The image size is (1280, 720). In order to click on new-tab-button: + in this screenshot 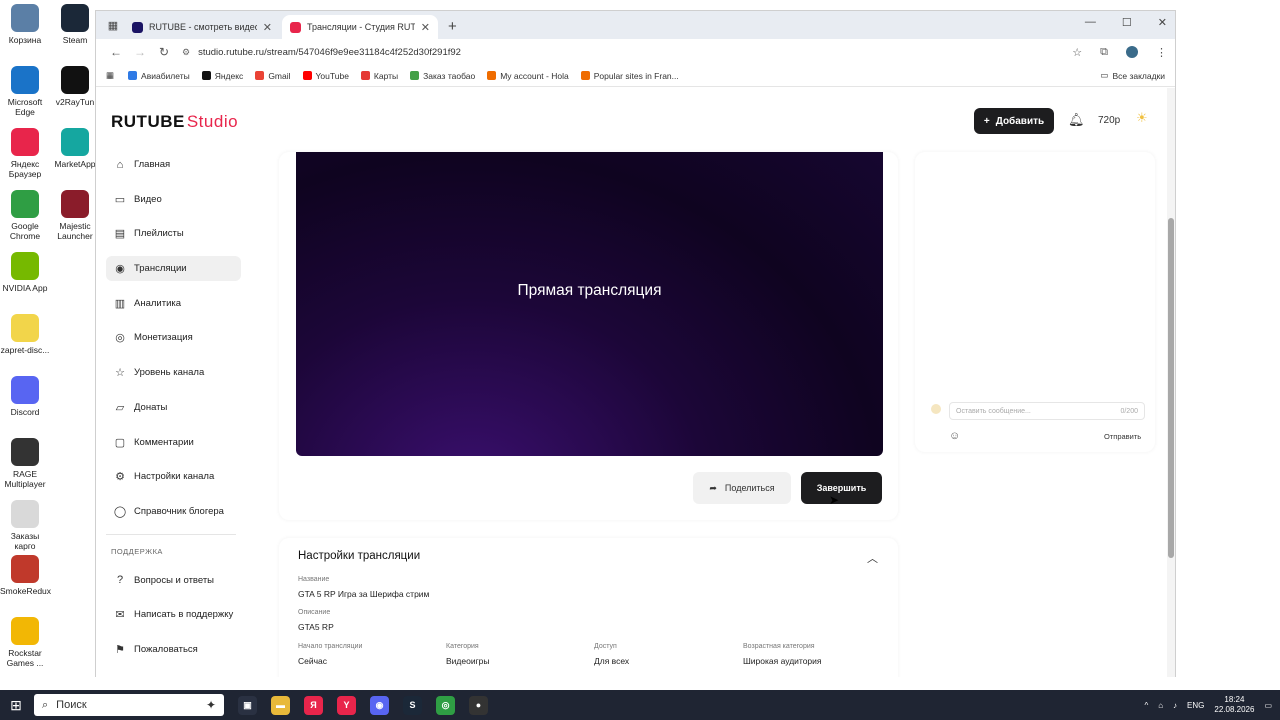, I will do `click(452, 26)`.